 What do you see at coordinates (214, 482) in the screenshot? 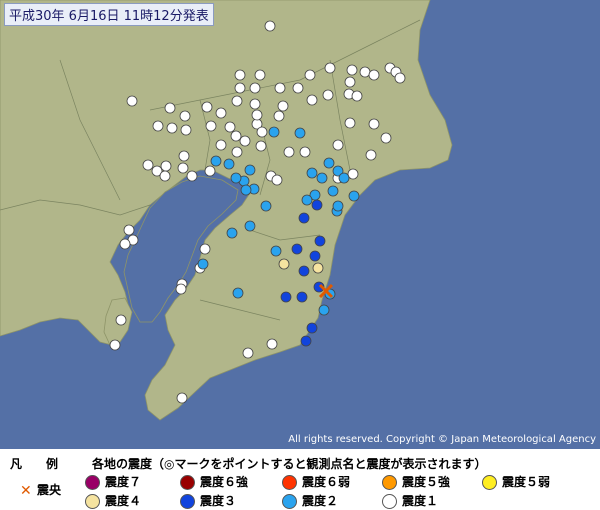
I see `legend-item-6plus: 震度６強` at bounding box center [214, 482].